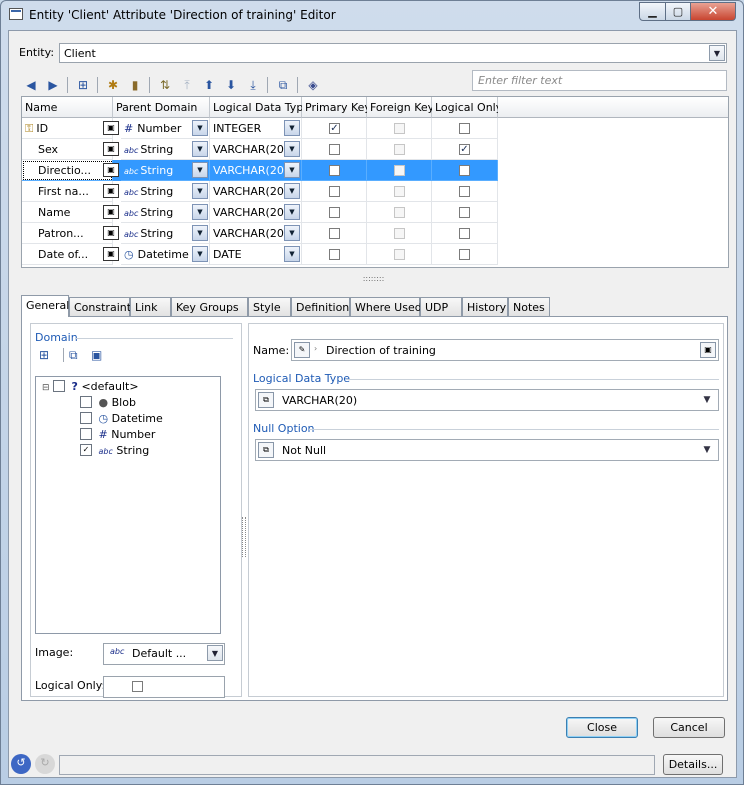  Describe the element at coordinates (689, 727) in the screenshot. I see `cancel-button: Cancel` at that location.